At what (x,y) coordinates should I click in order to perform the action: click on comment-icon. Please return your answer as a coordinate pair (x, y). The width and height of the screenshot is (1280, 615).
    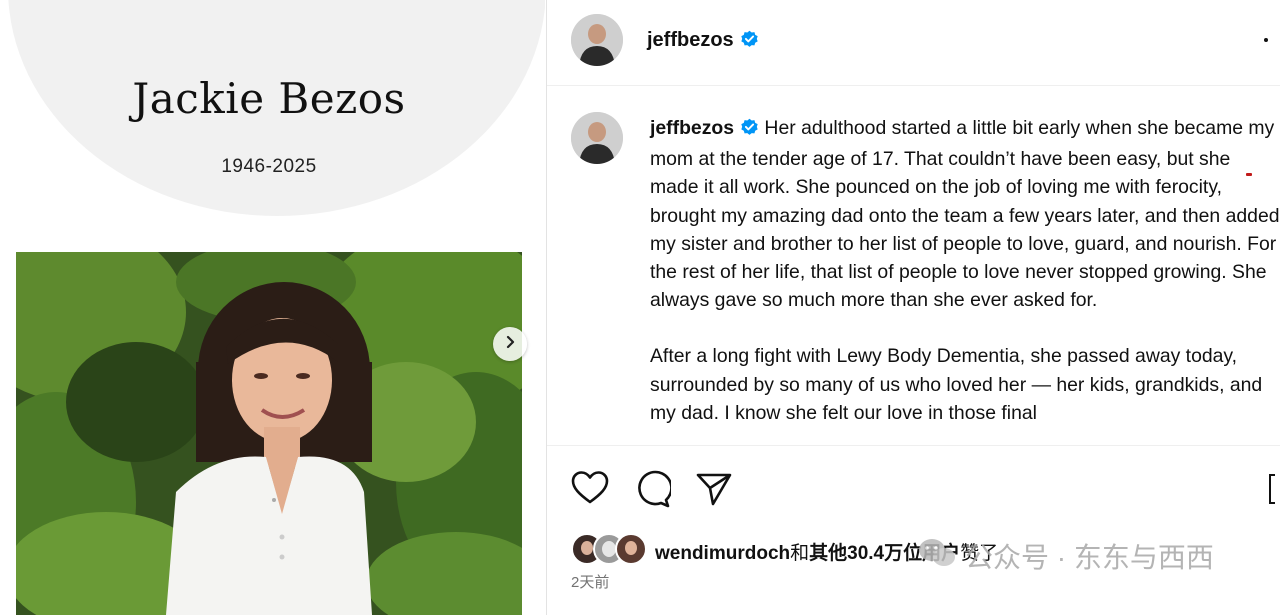
    Looking at the image, I should click on (653, 491).